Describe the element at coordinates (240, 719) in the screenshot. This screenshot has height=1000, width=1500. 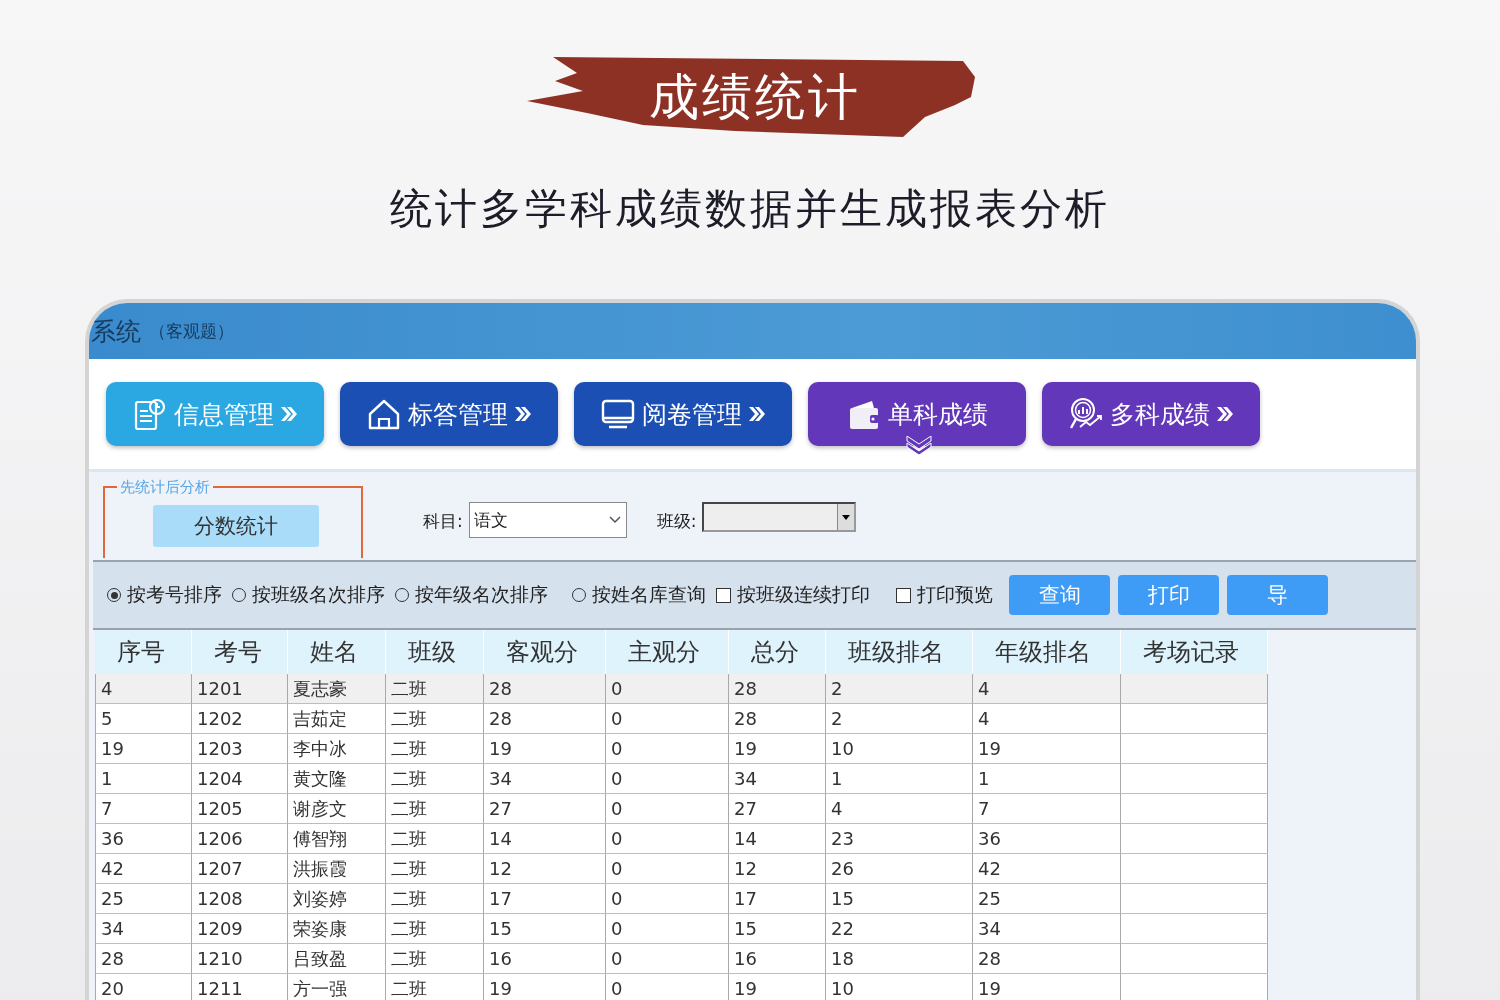
I see `table-cell: 1202` at that location.